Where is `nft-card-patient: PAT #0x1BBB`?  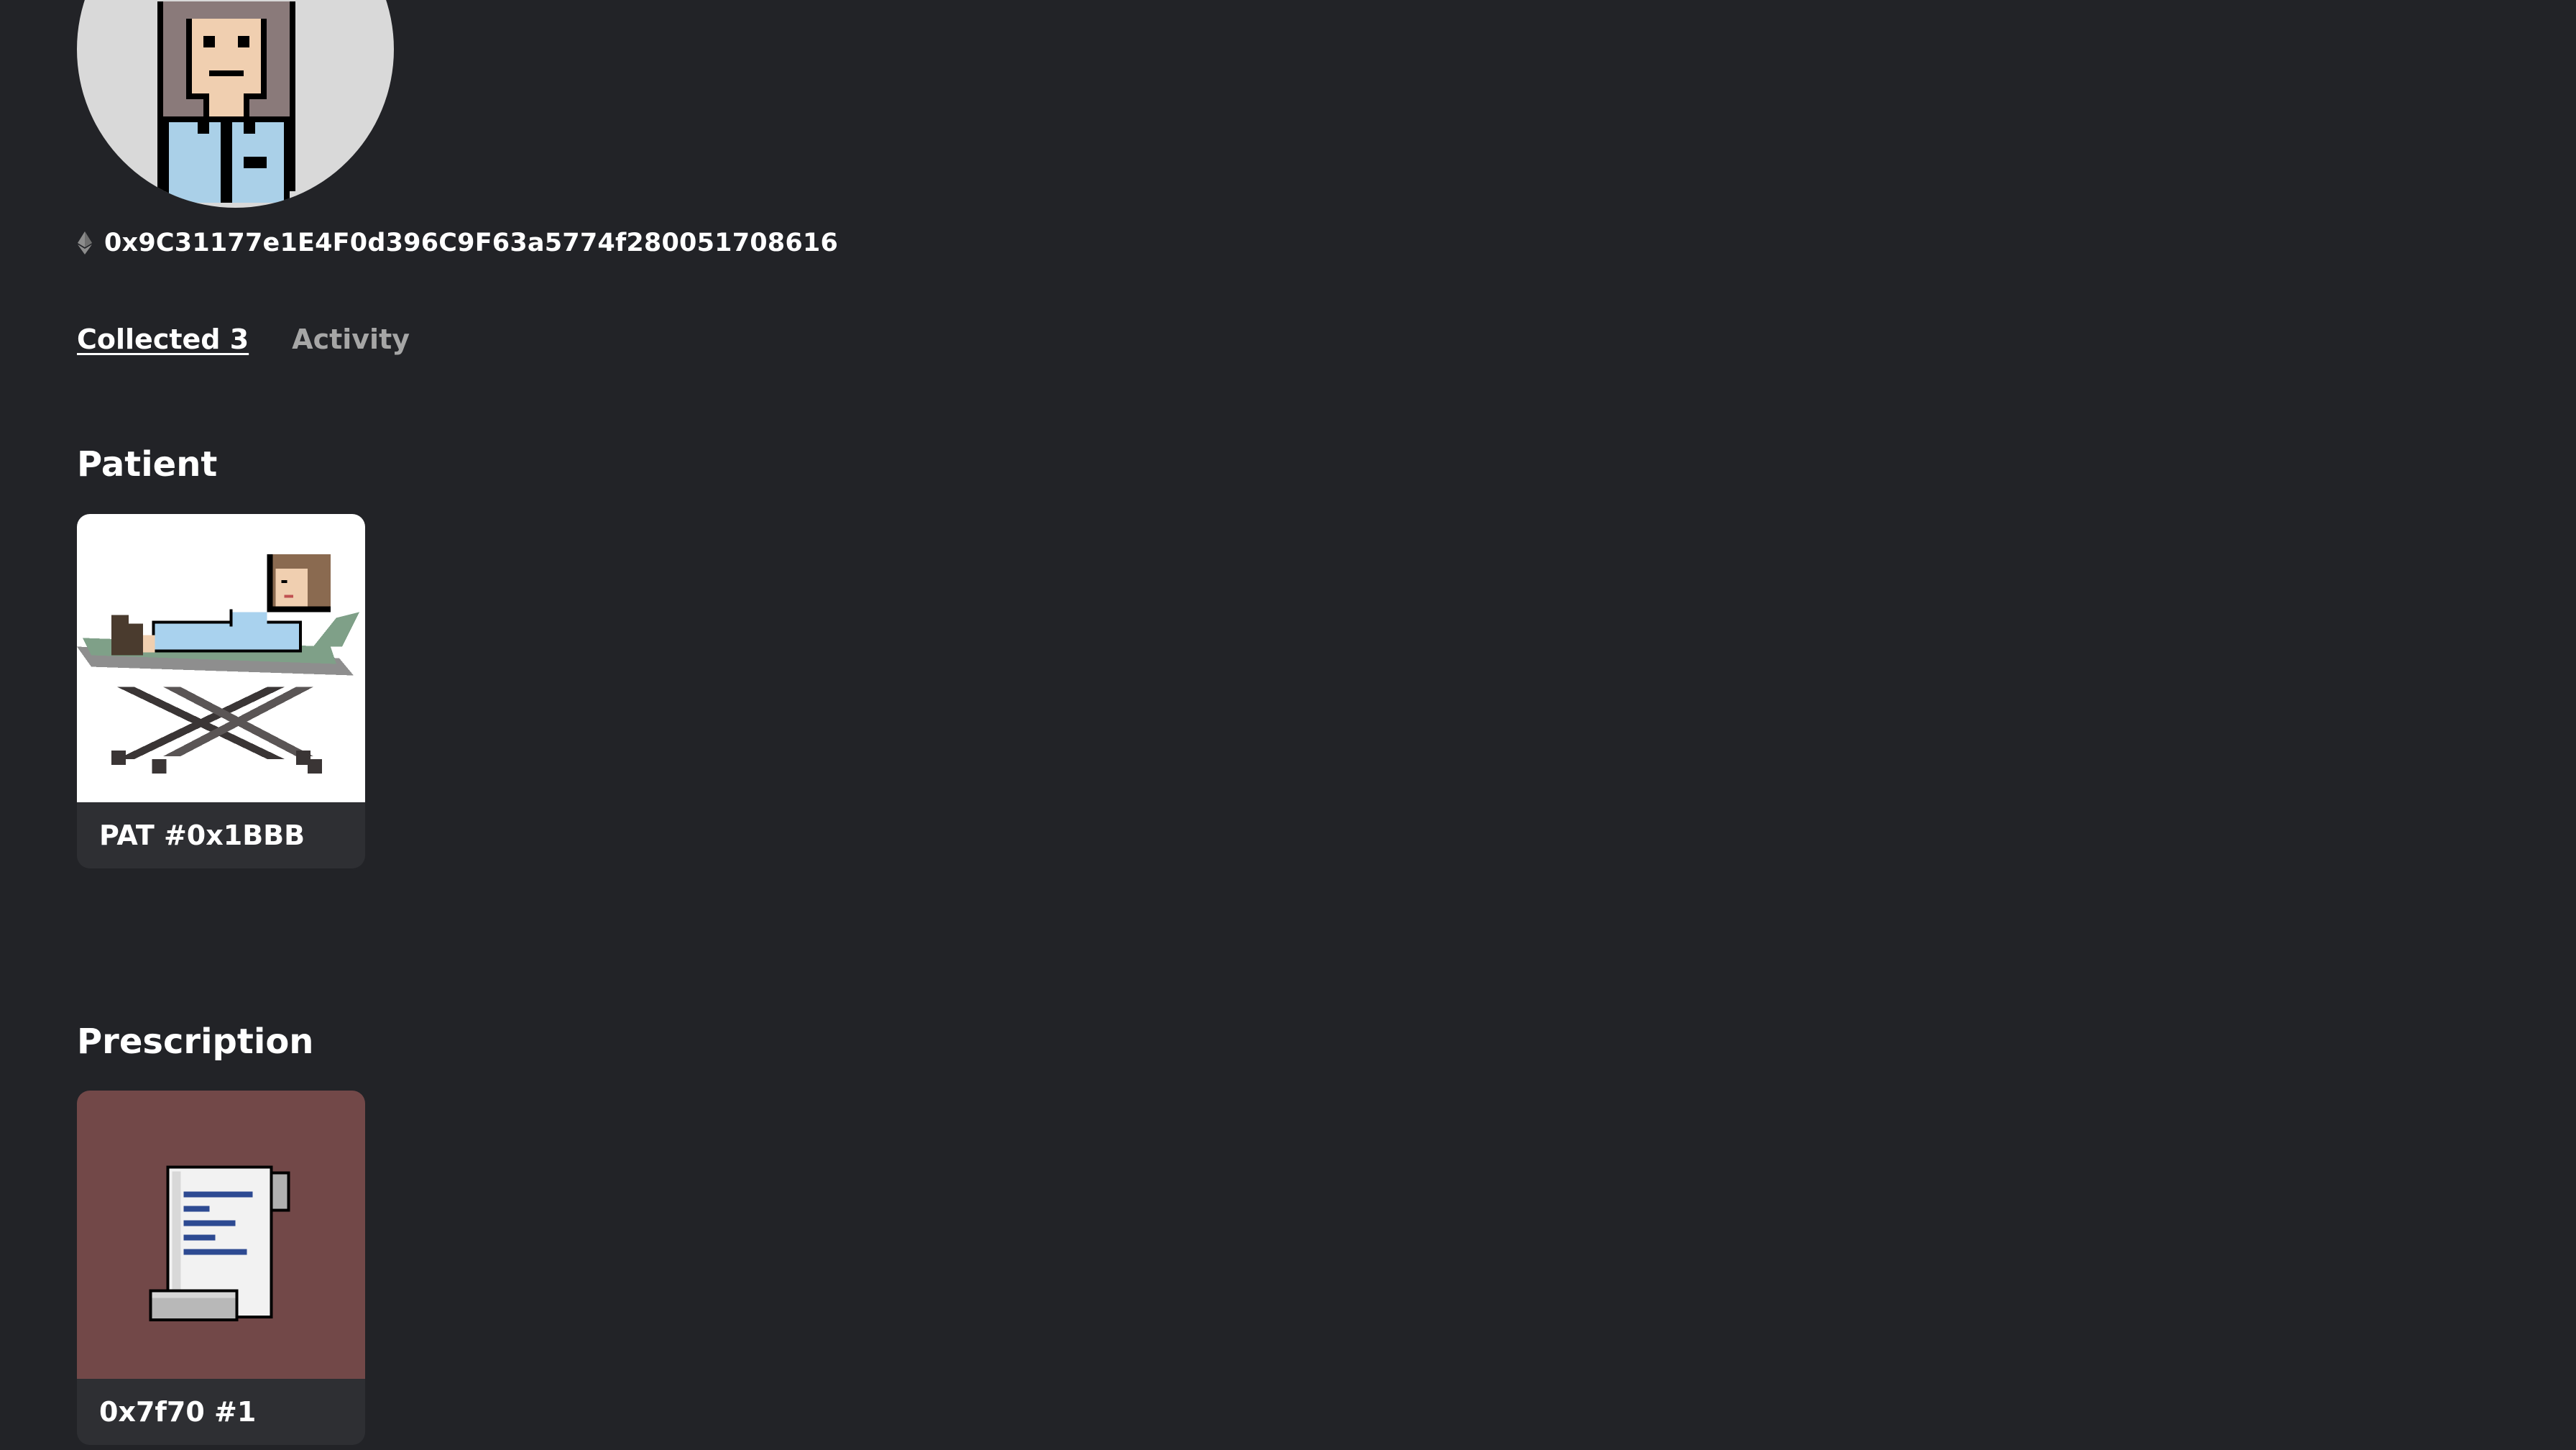 nft-card-patient: PAT #0x1BBB is located at coordinates (221, 691).